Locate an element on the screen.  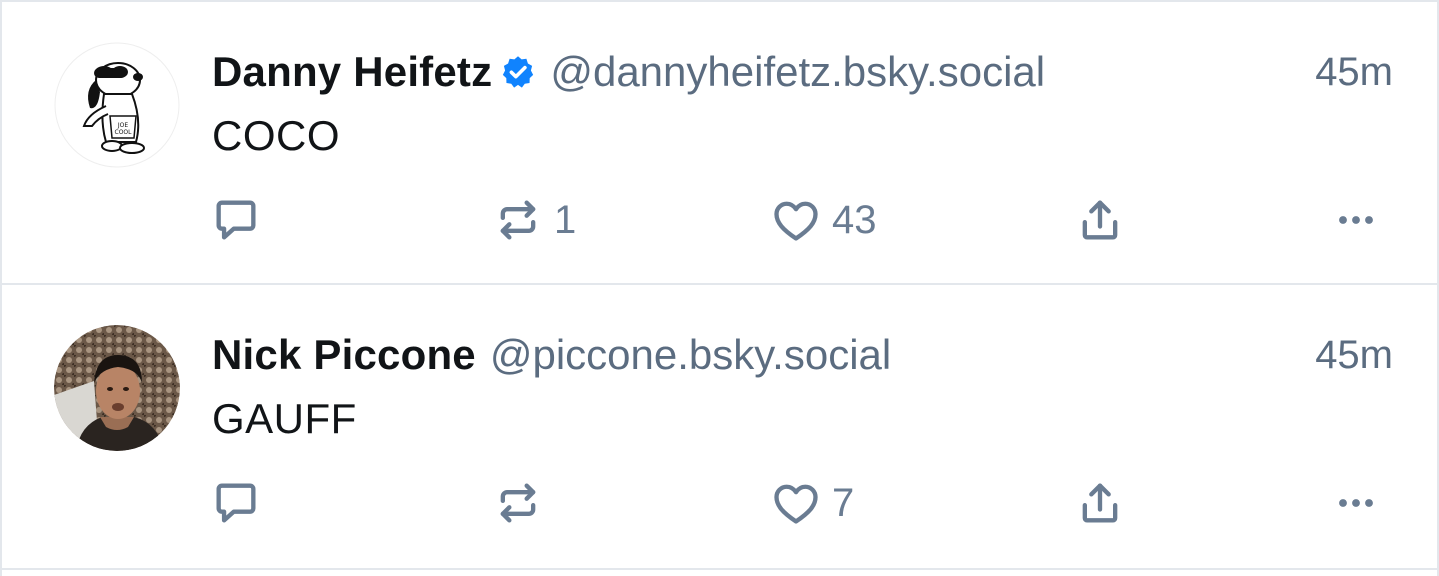
photo-avatar-image is located at coordinates (117, 388).